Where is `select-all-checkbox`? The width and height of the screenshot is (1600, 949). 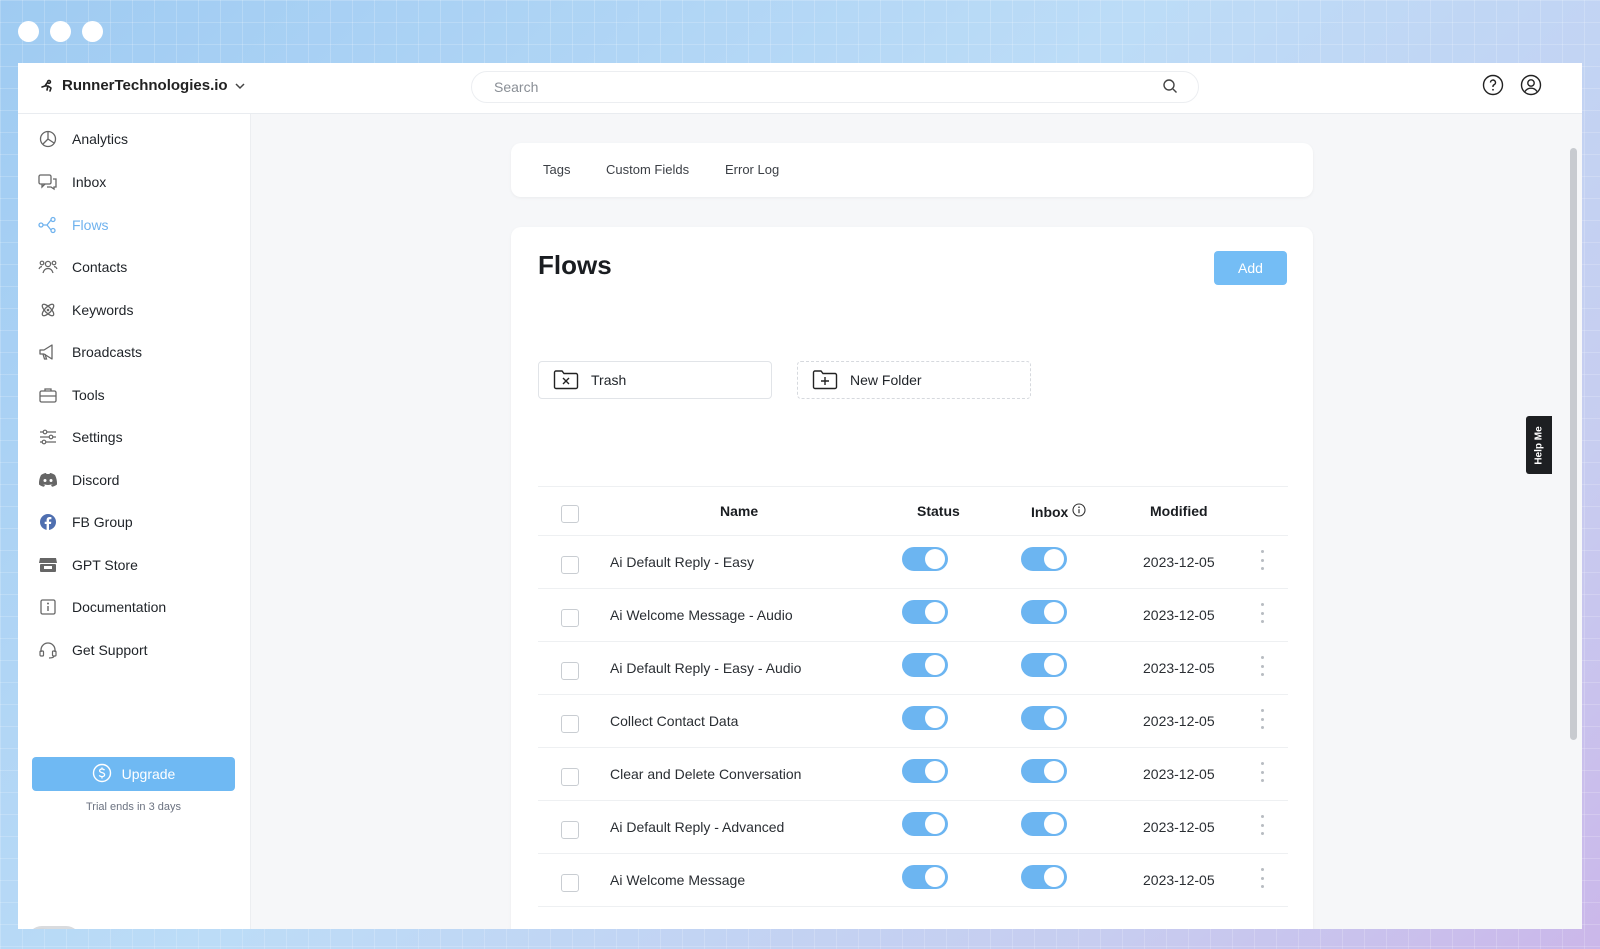
select-all-checkbox is located at coordinates (570, 514).